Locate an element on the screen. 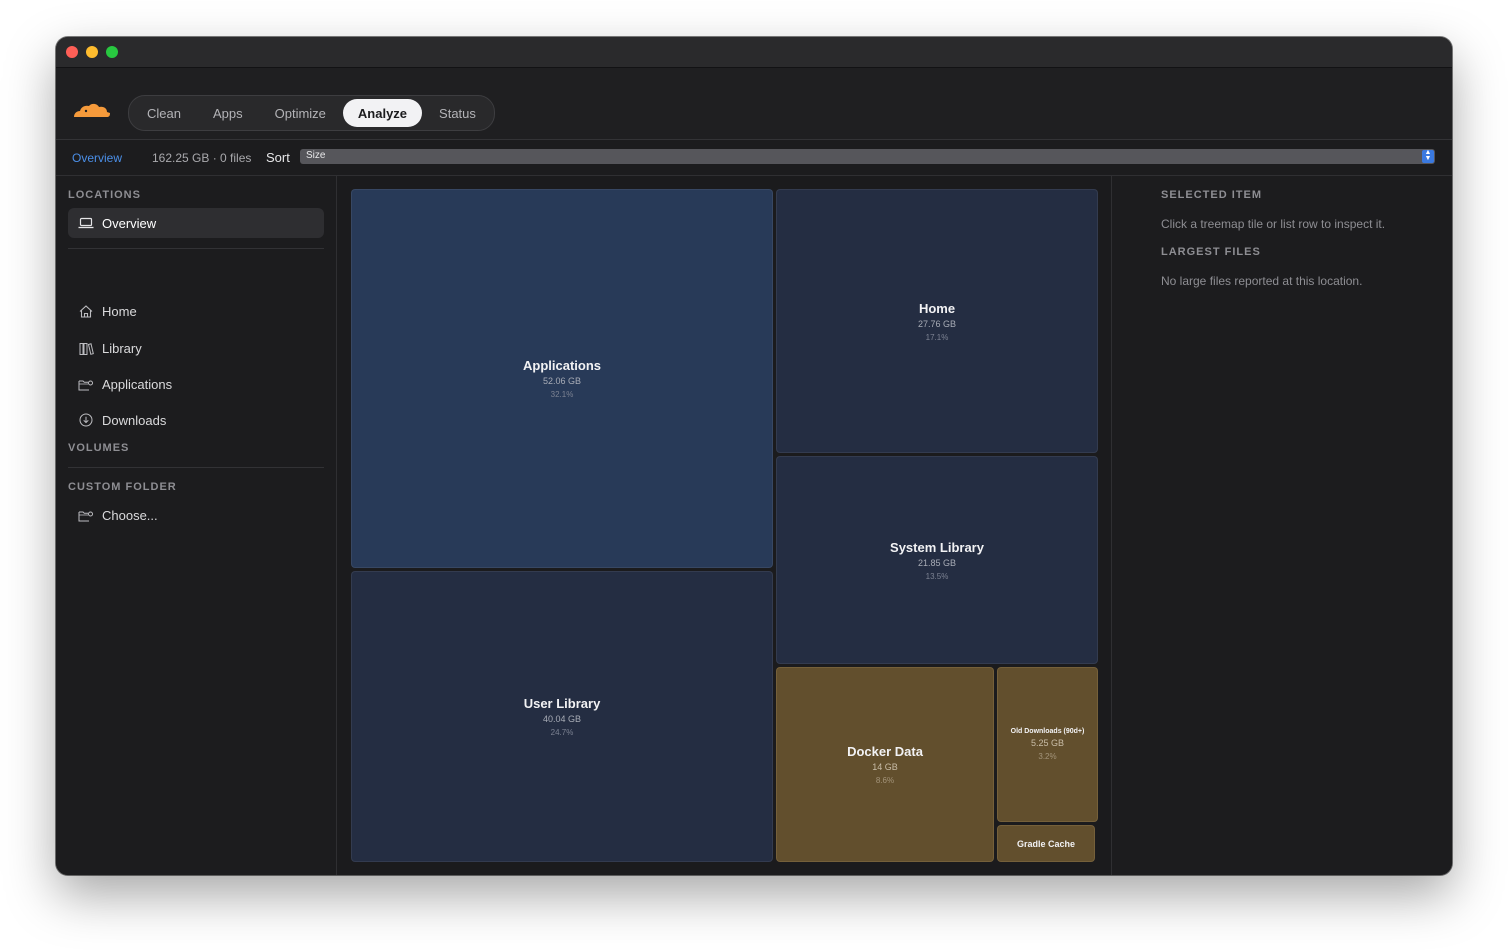 The width and height of the screenshot is (1508, 950). treemap-tile-user-library: User Library 40.04 GB 24.7% is located at coordinates (562, 716).